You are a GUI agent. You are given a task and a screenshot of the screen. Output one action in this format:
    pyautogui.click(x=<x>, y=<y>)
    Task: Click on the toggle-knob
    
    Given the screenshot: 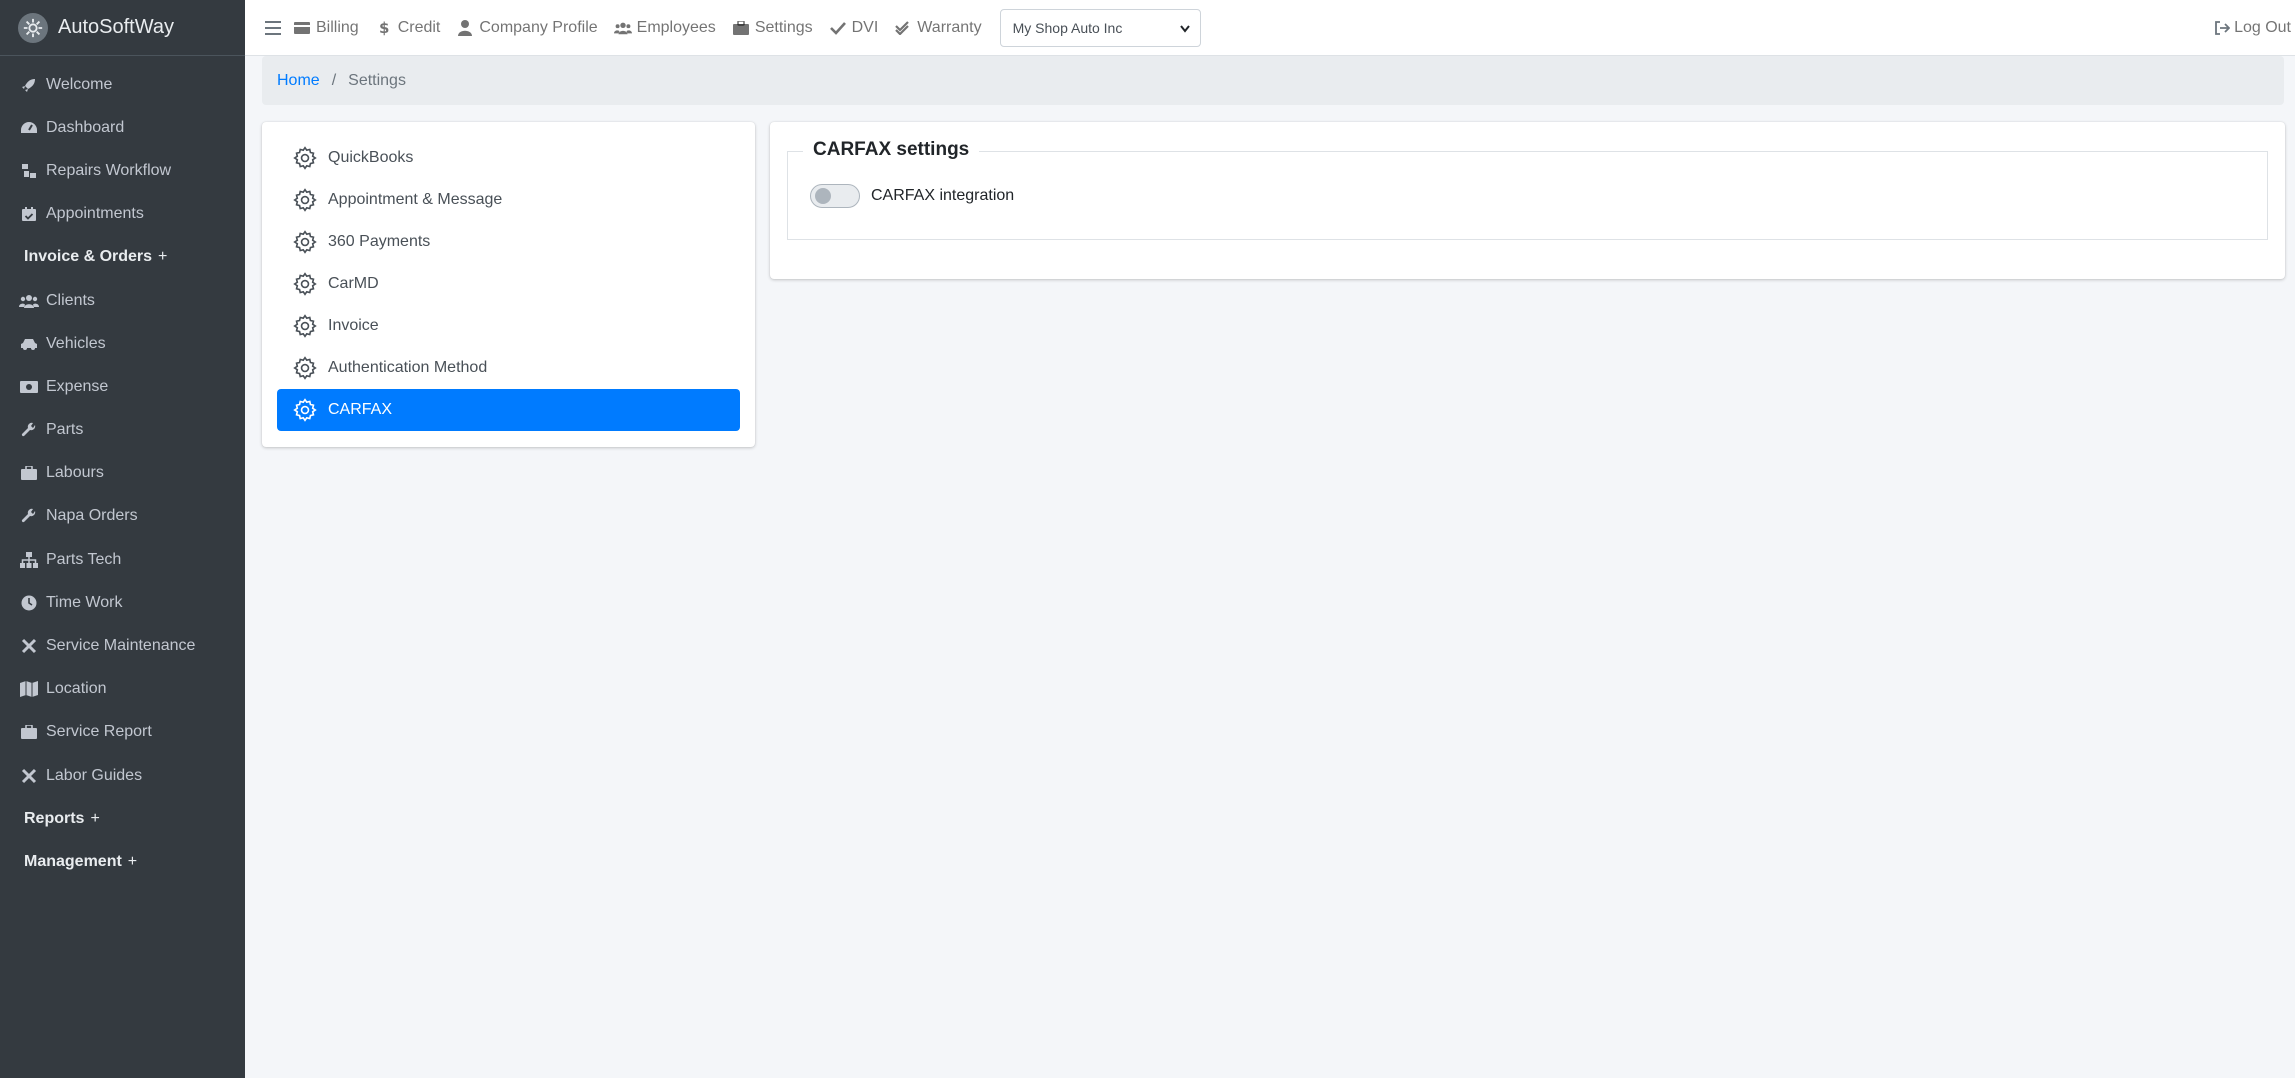 What is the action you would take?
    pyautogui.click(x=823, y=196)
    